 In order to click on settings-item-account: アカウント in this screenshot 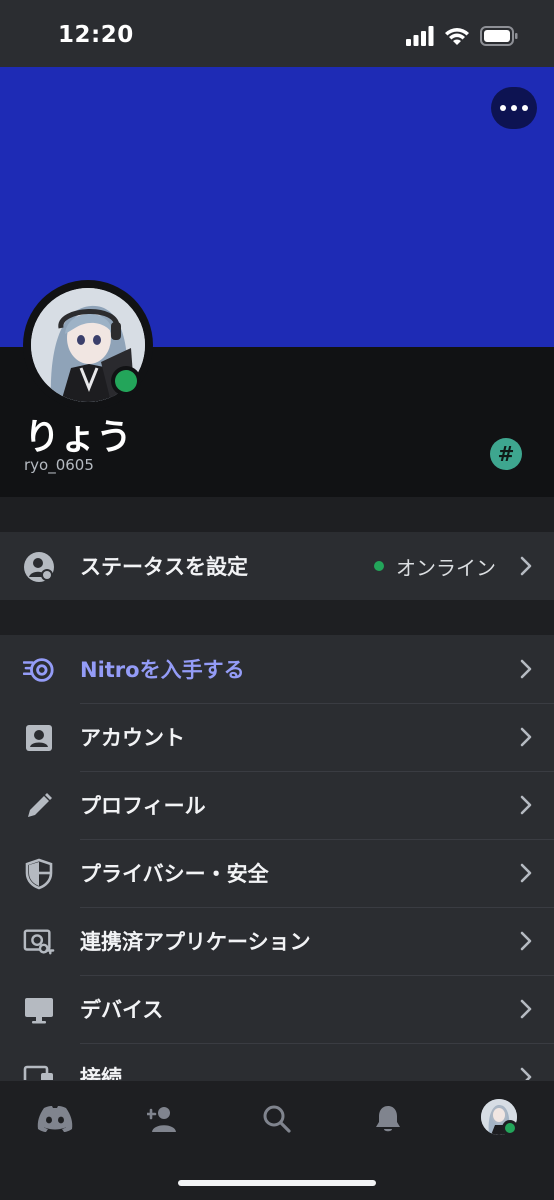, I will do `click(277, 737)`.